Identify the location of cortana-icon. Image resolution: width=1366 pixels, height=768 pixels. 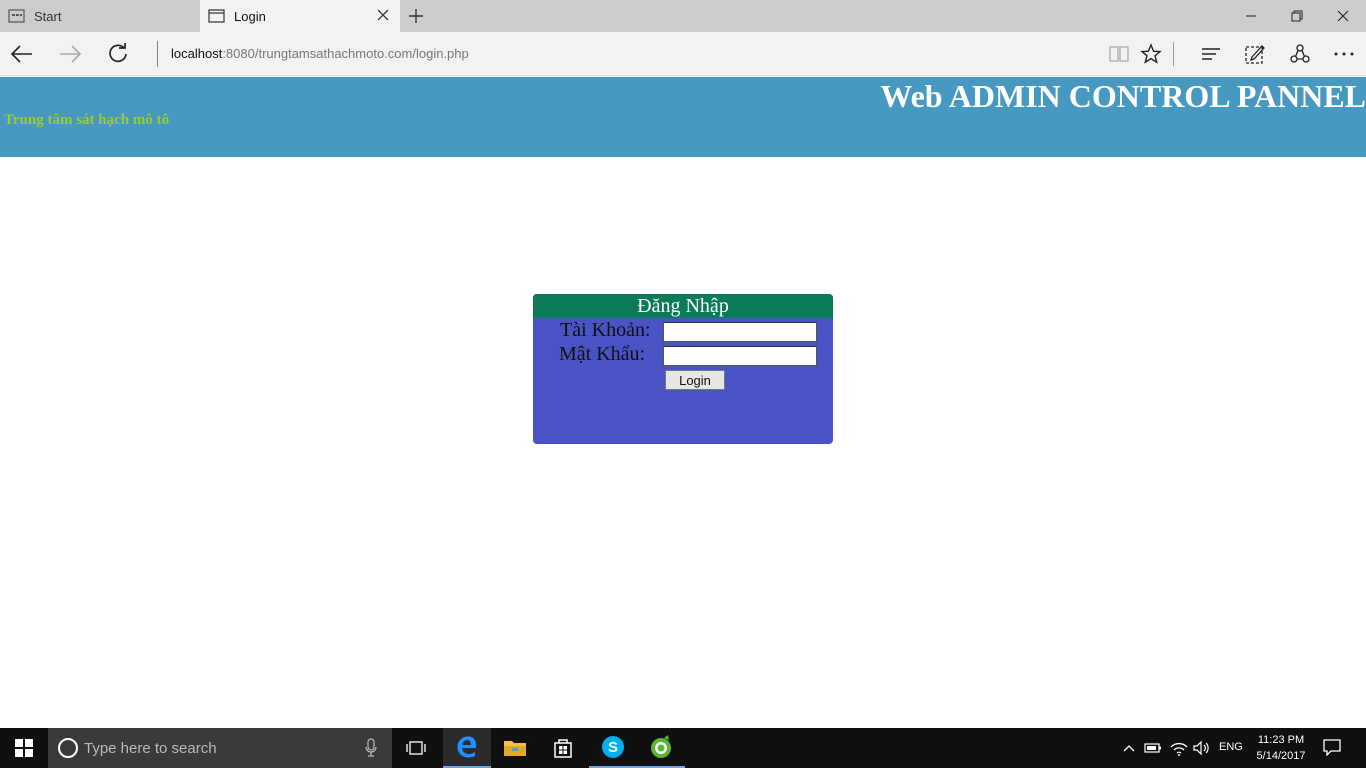
(68, 748).